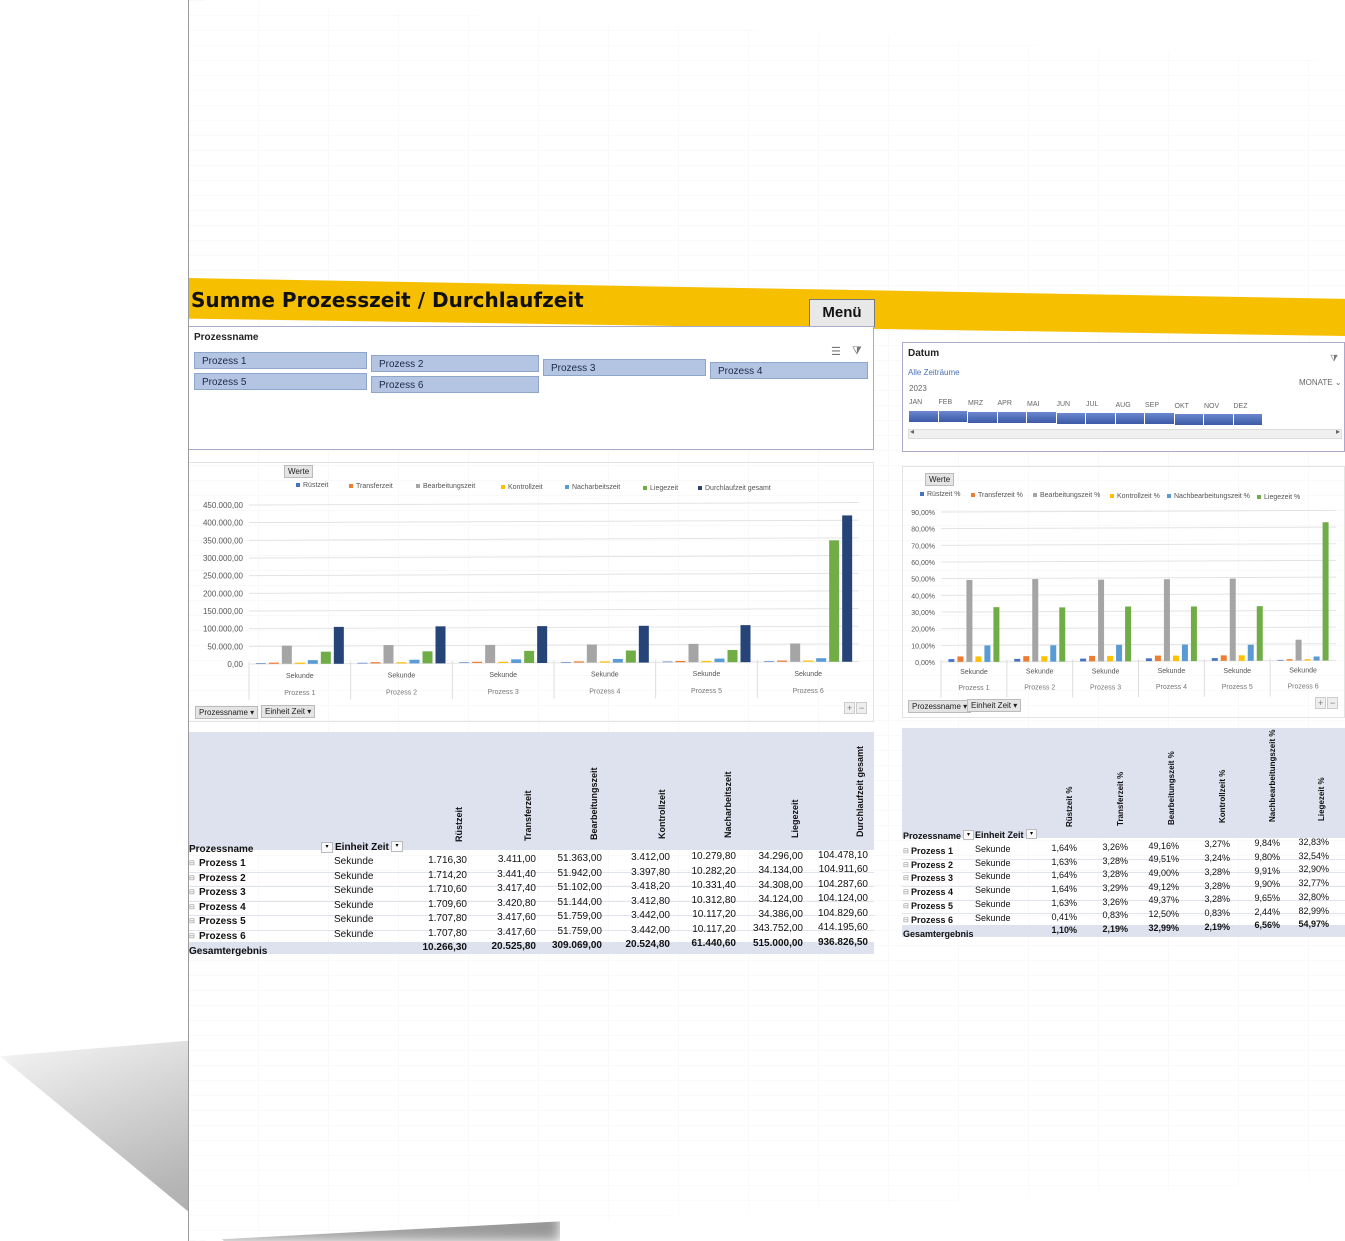 Image resolution: width=1345 pixels, height=1241 pixels. What do you see at coordinates (624, 367) in the screenshot?
I see `slicer-item-prozess-3: Prozess 3` at bounding box center [624, 367].